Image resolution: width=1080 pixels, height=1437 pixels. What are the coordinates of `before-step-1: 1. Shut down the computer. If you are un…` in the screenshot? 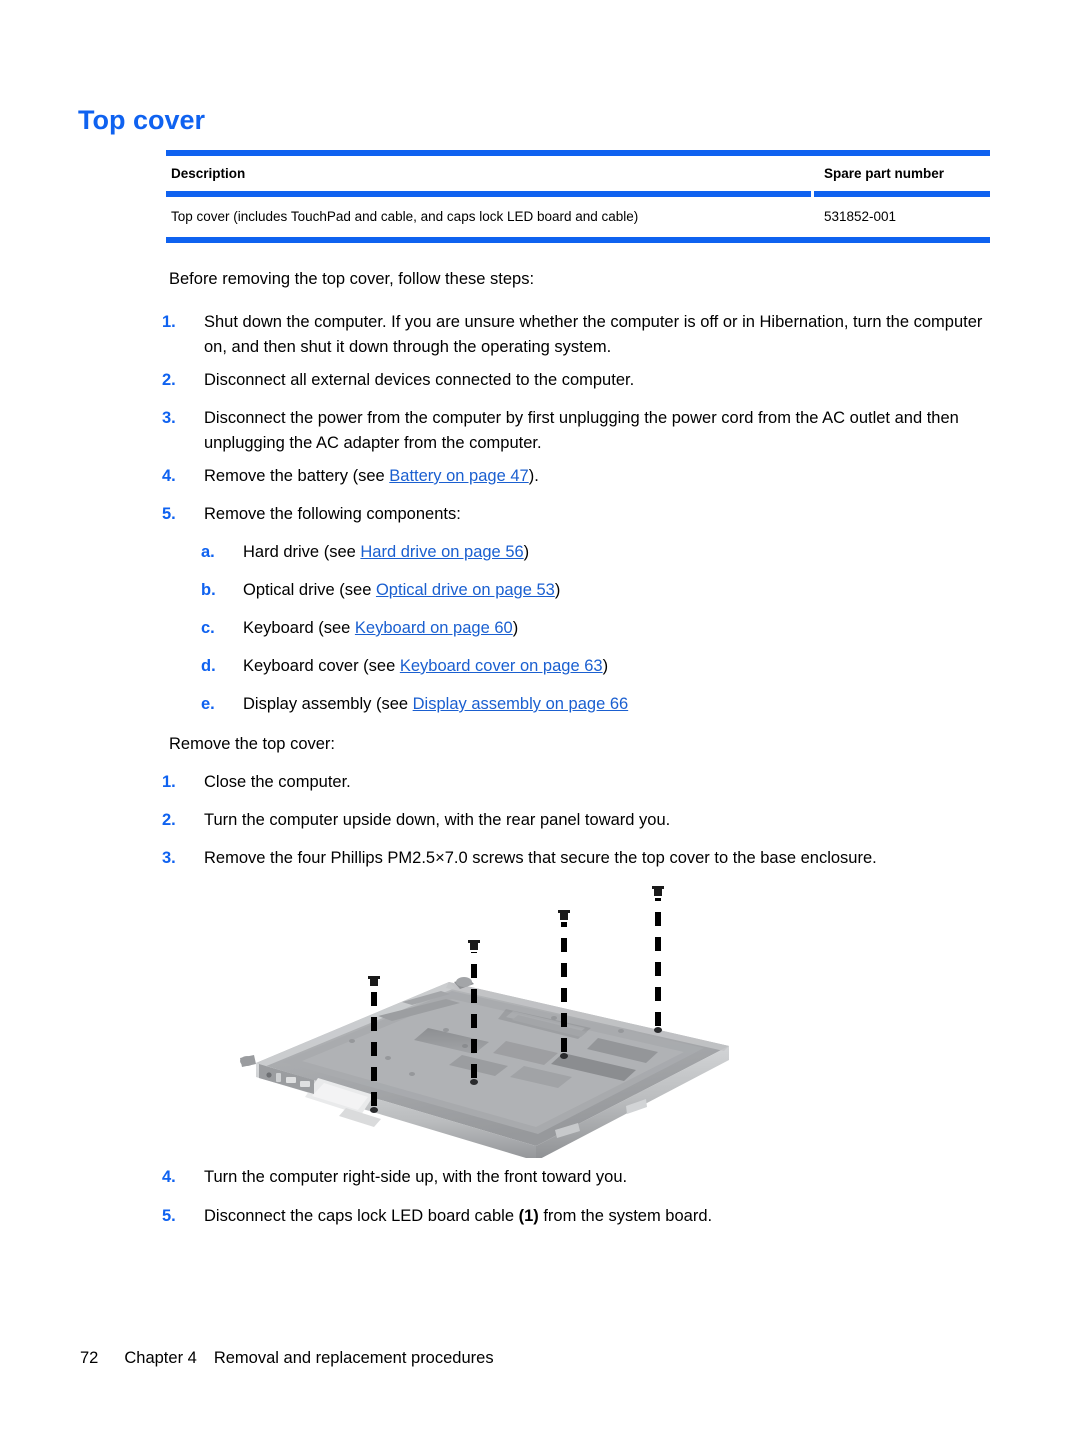 It's located at (573, 335).